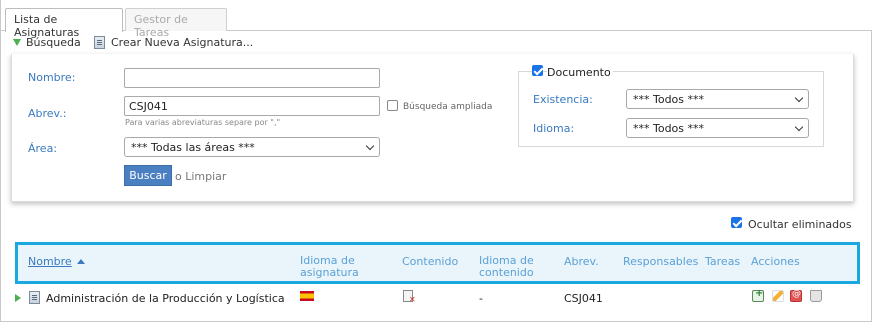 The image size is (872, 322). I want to click on search-button: Buscar, so click(148, 175).